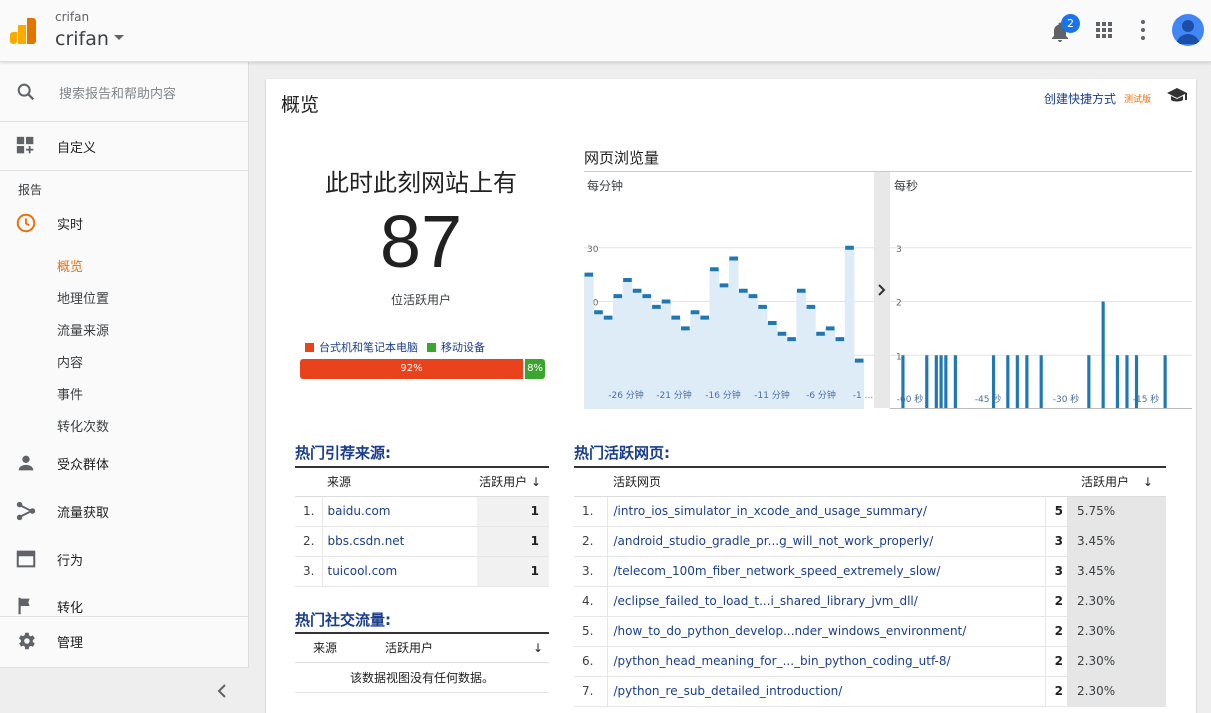  I want to click on property-selector: crifan, so click(82, 39).